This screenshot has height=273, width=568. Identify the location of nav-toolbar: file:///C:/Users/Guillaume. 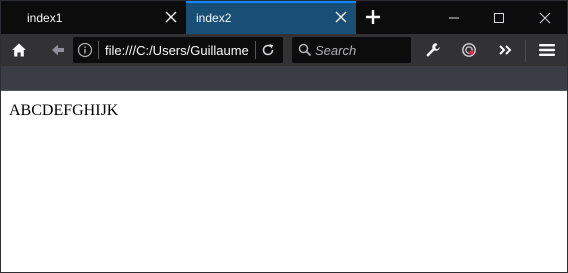
(284, 50).